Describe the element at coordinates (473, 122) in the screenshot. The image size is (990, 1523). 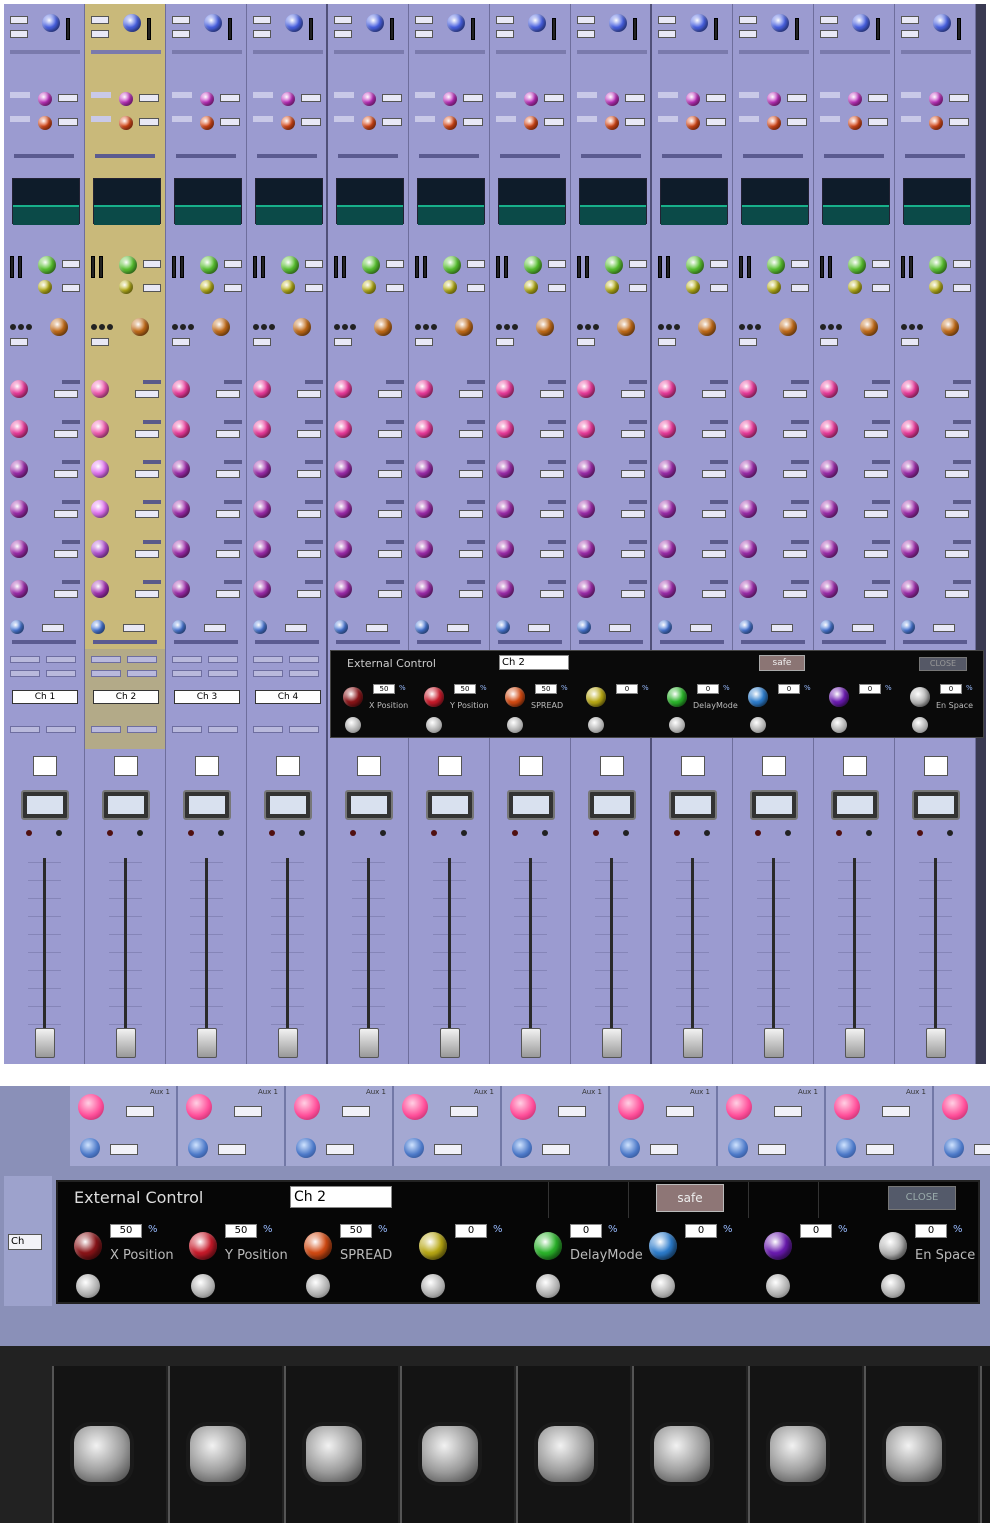
I see `lpf-value` at that location.